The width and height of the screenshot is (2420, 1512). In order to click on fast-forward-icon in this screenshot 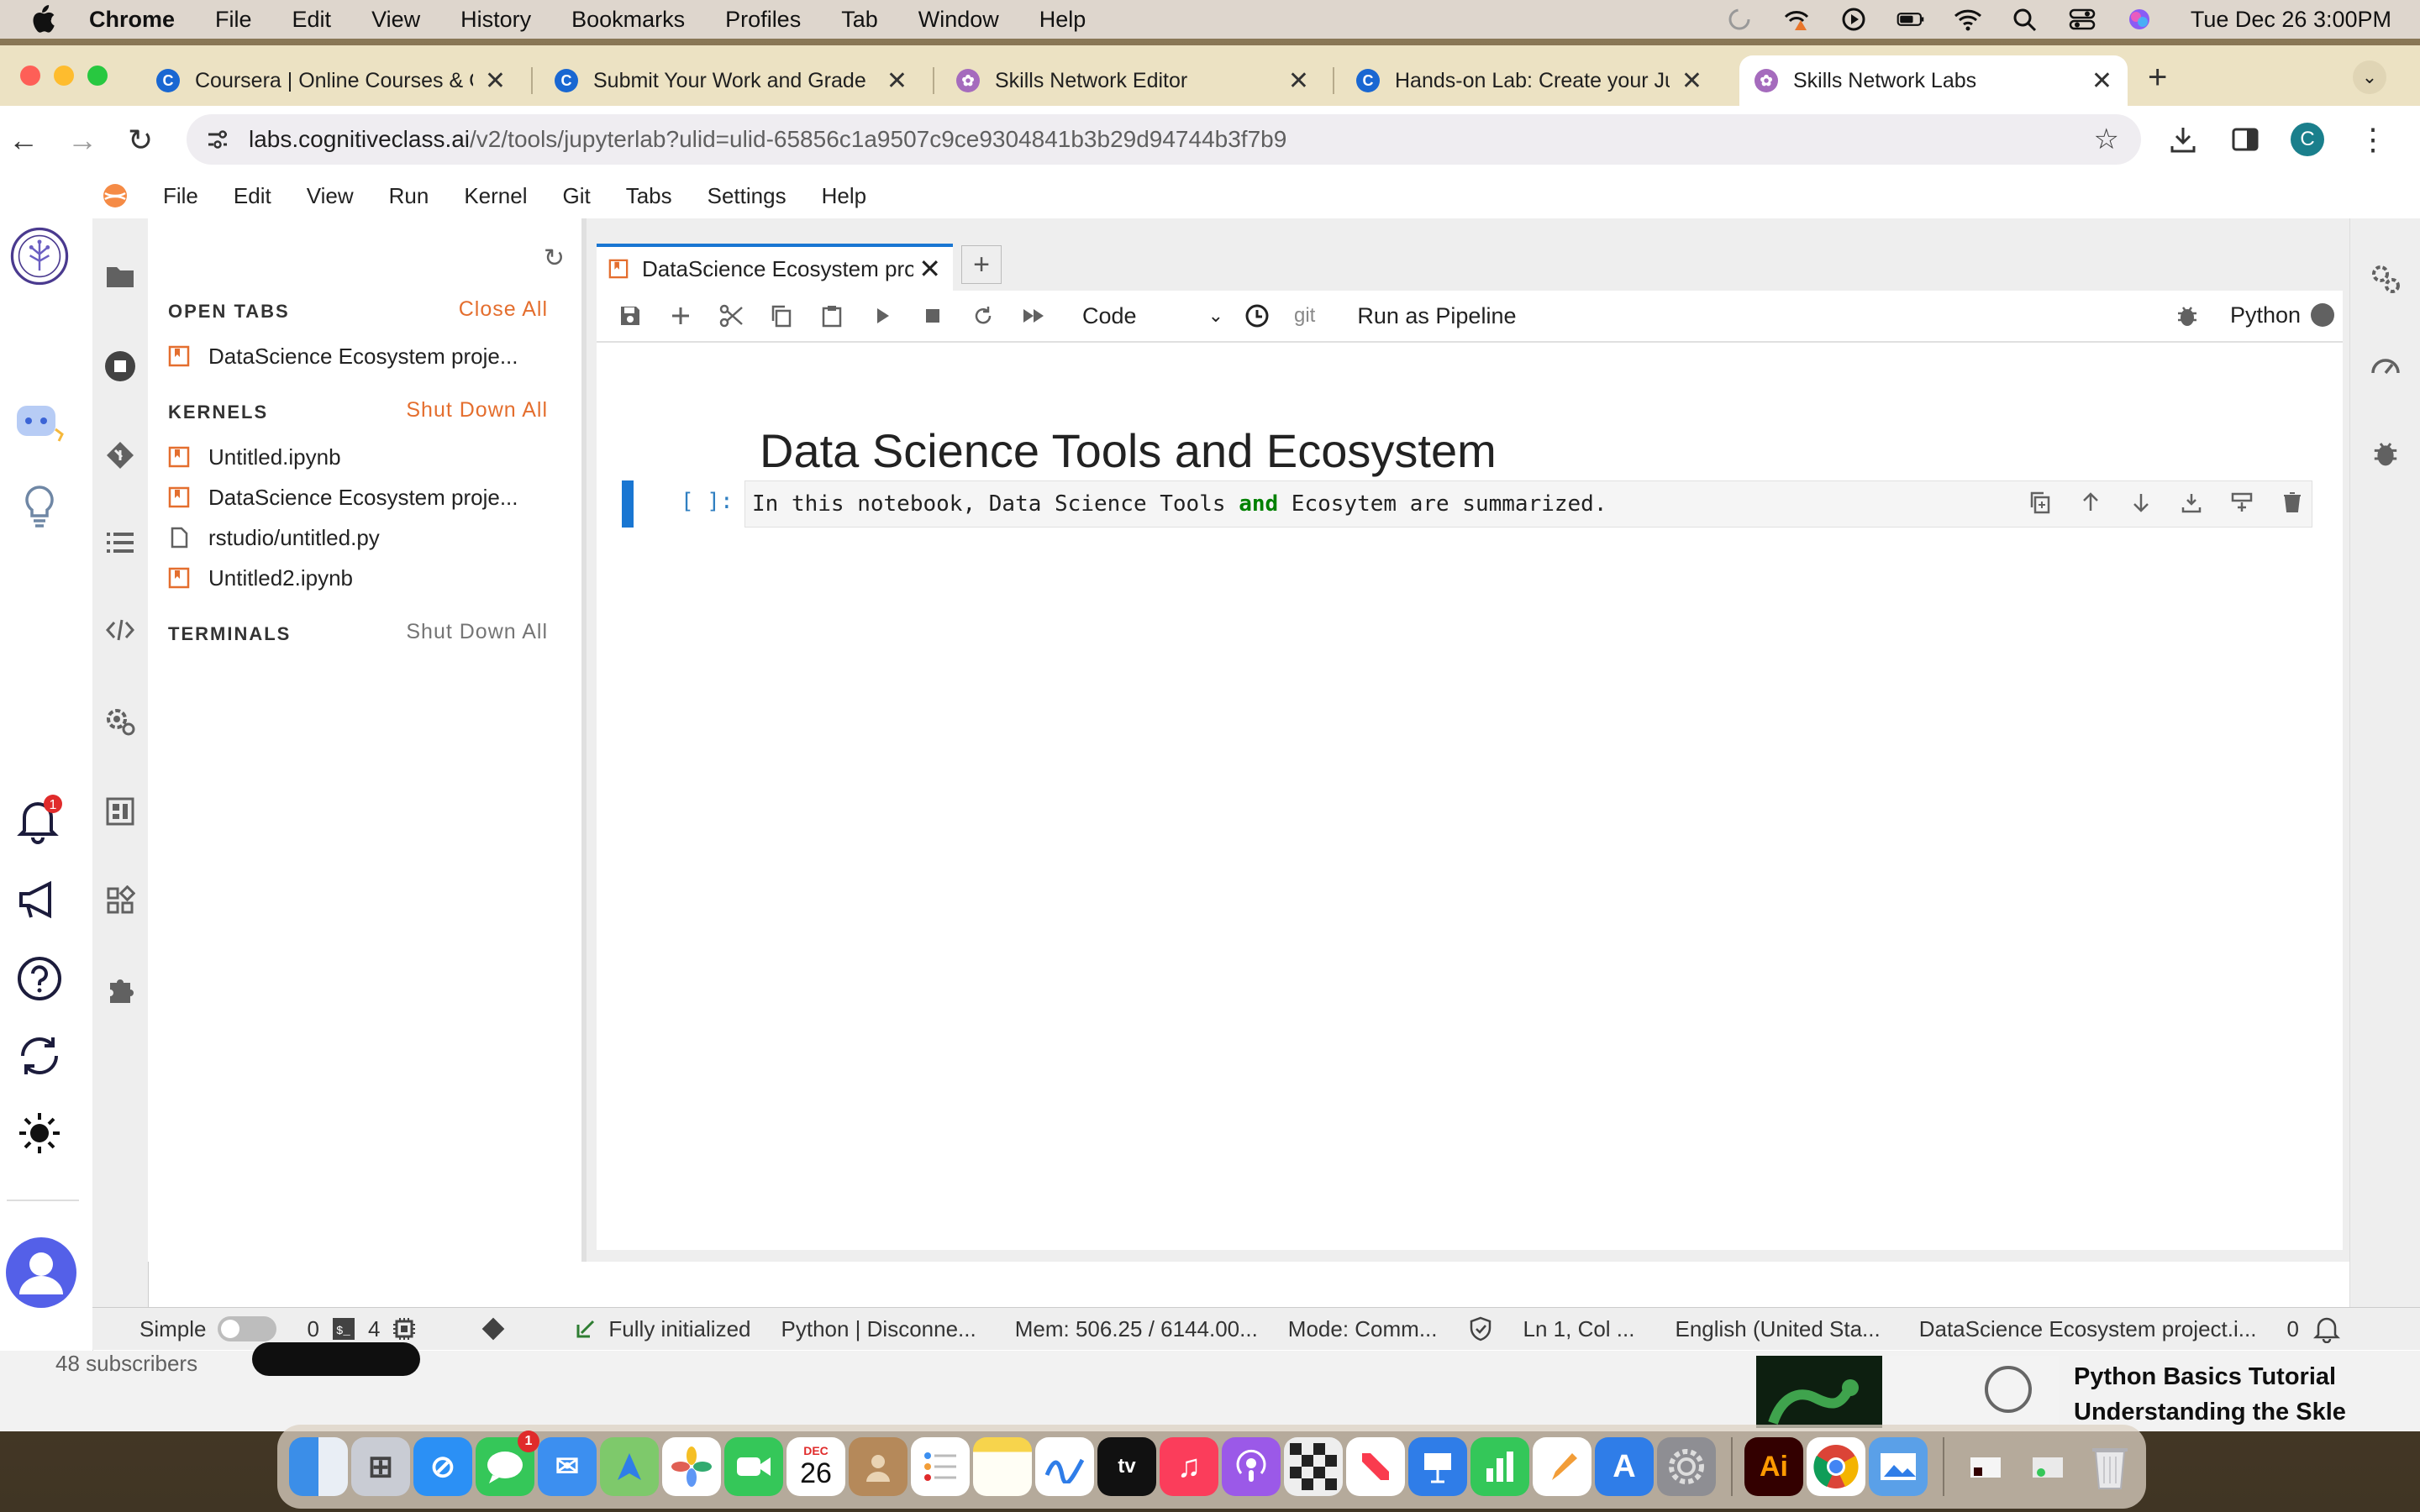, I will do `click(1033, 316)`.